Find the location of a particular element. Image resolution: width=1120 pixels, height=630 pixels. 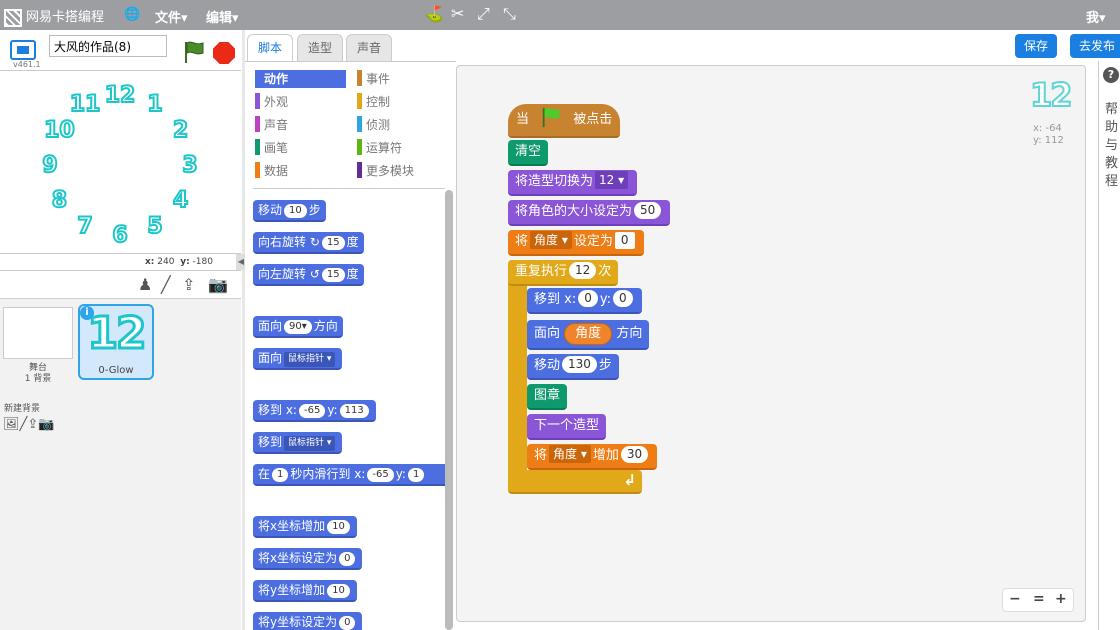

when-flag-clicked-block: 当 被点击 is located at coordinates (564, 121).